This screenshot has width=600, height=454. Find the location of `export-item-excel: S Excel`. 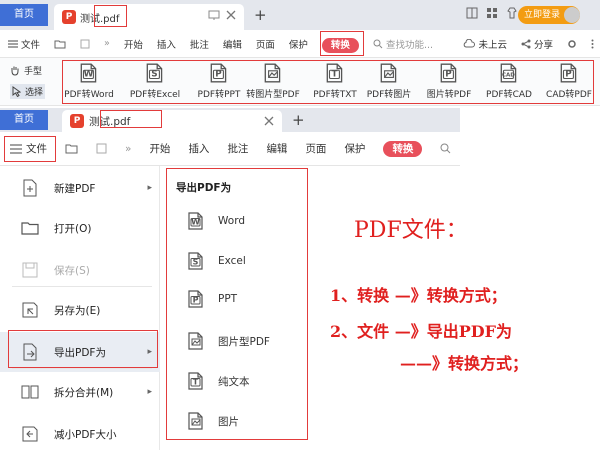

export-item-excel: S Excel is located at coordinates (236, 261).